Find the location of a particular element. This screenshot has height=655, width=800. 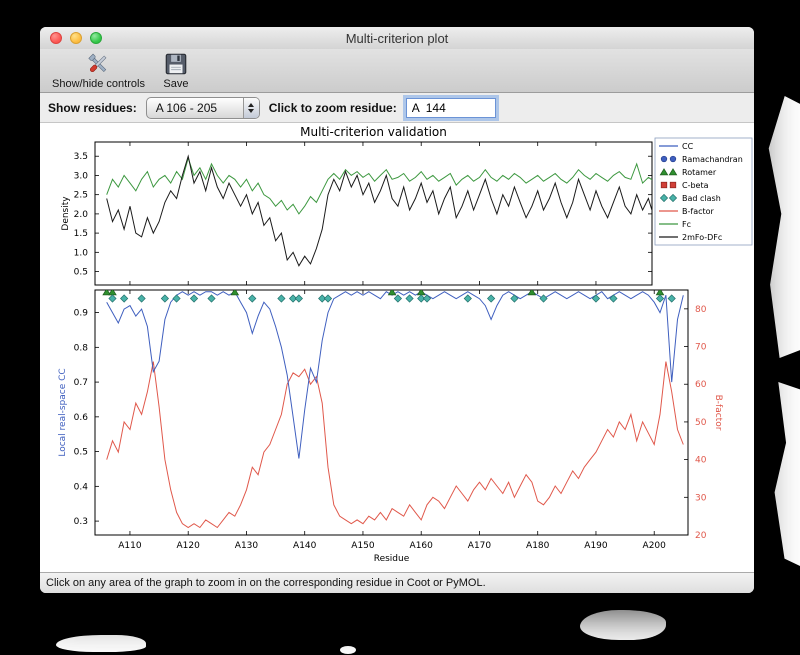

svg-text: A170 is located at coordinates (480, 546).